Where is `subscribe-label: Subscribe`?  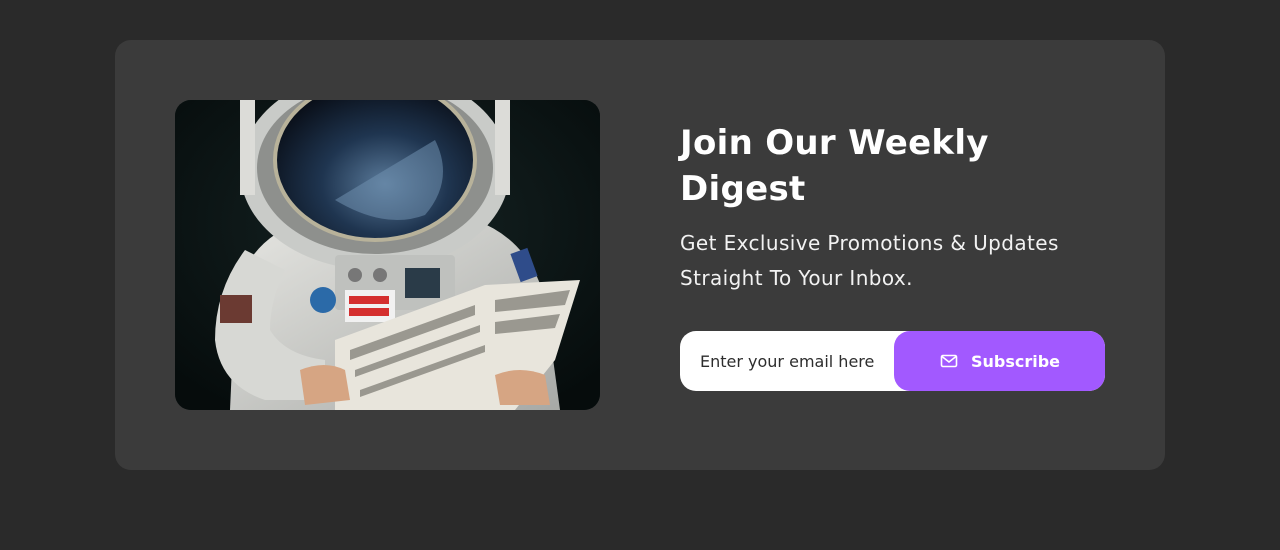
subscribe-label: Subscribe is located at coordinates (1015, 361).